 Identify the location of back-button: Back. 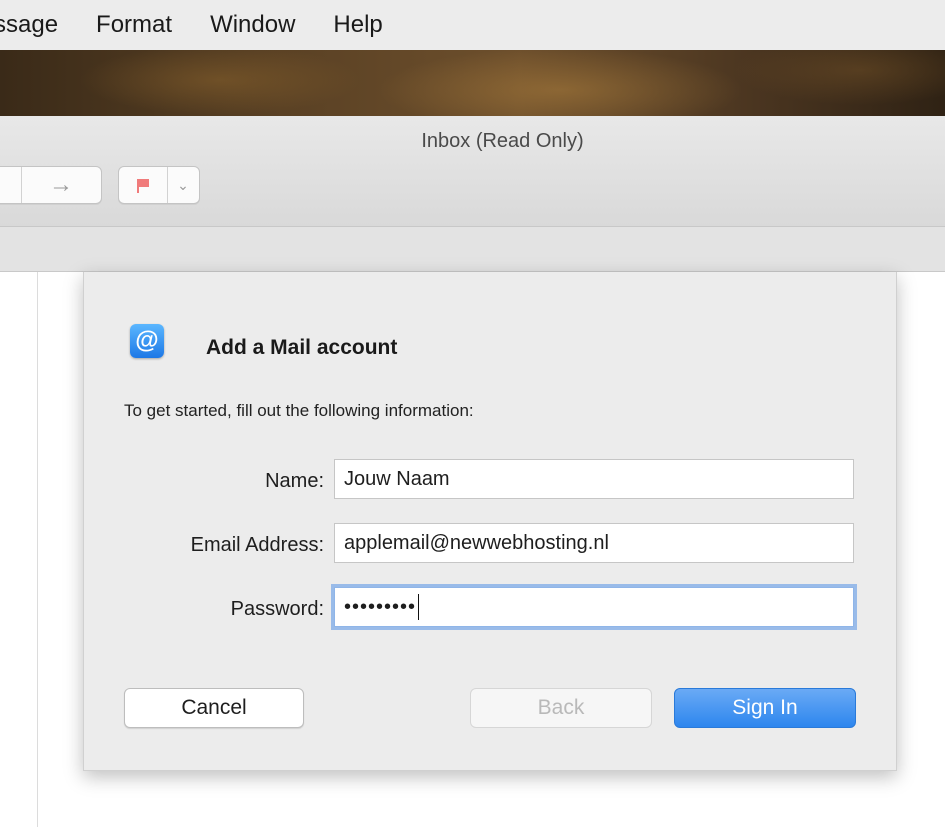
(561, 708).